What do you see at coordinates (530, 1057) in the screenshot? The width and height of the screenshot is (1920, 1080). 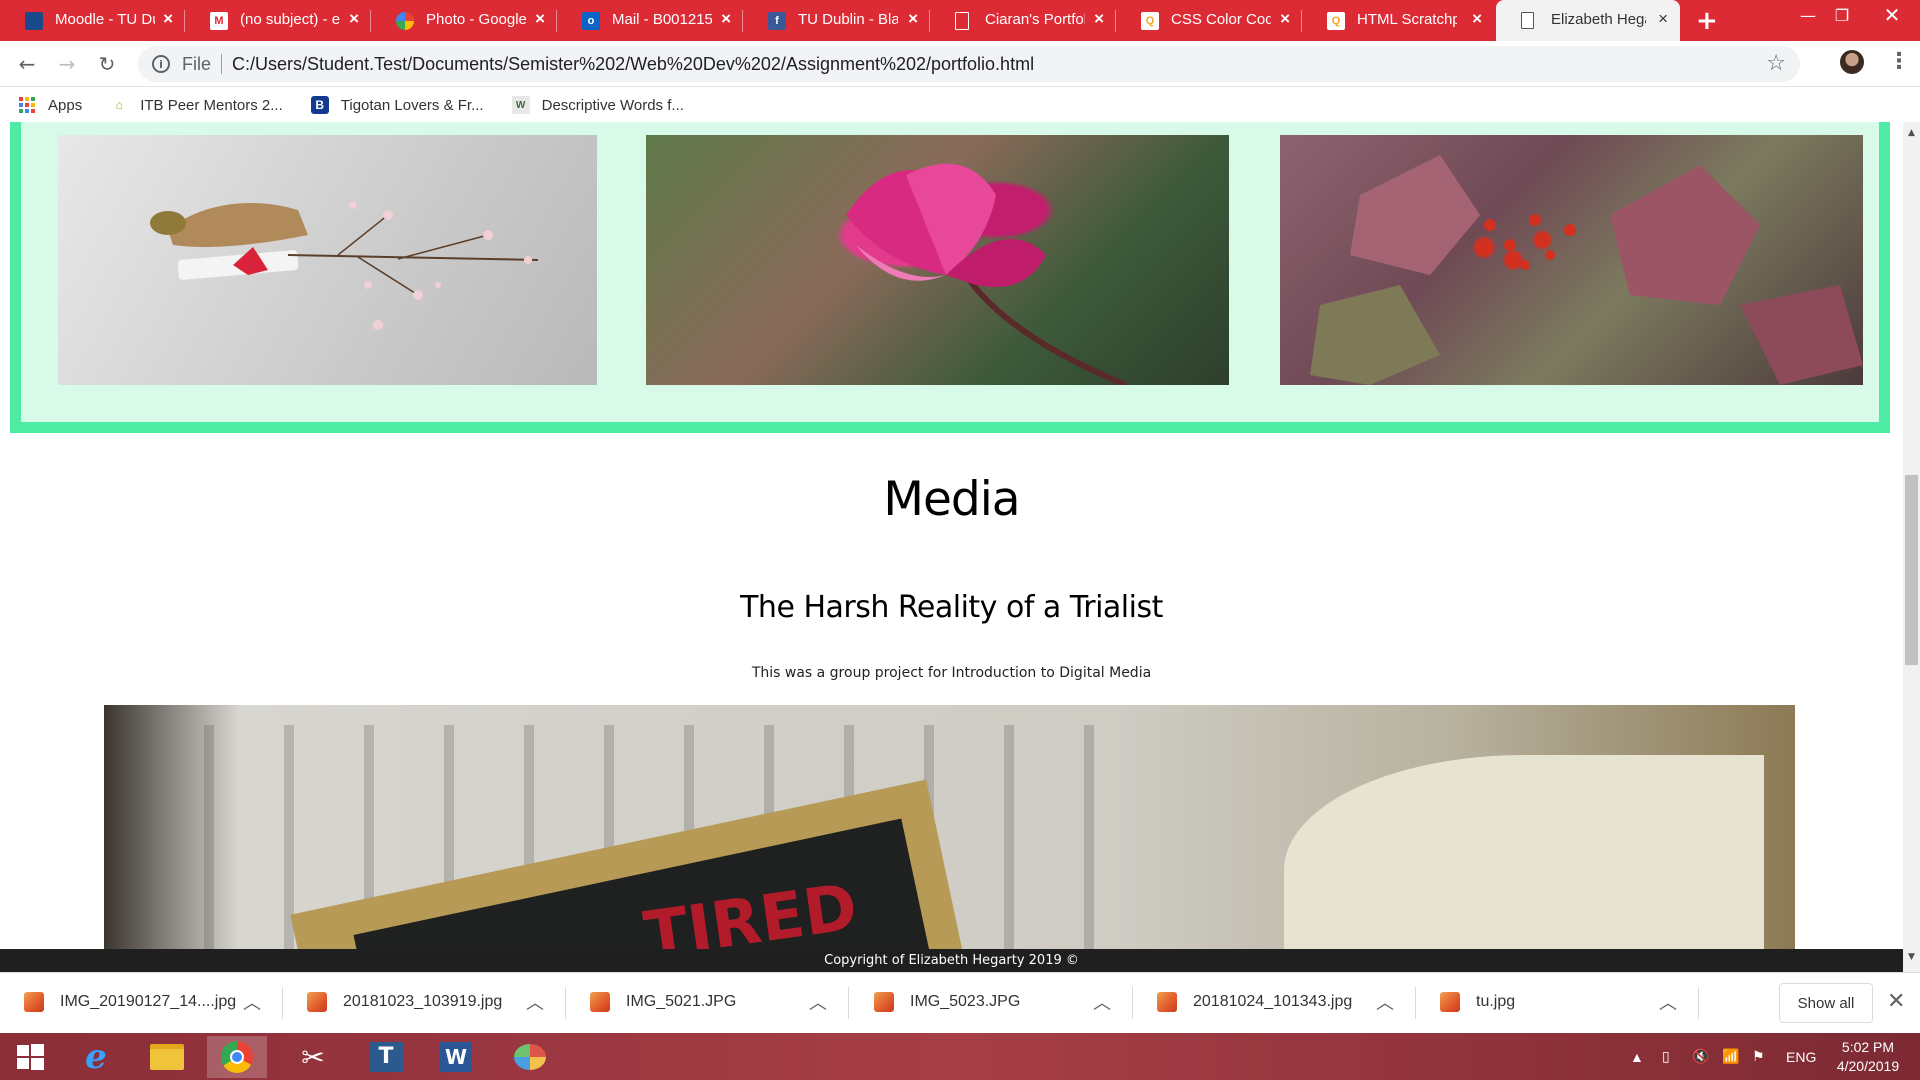 I see `paint-icon` at bounding box center [530, 1057].